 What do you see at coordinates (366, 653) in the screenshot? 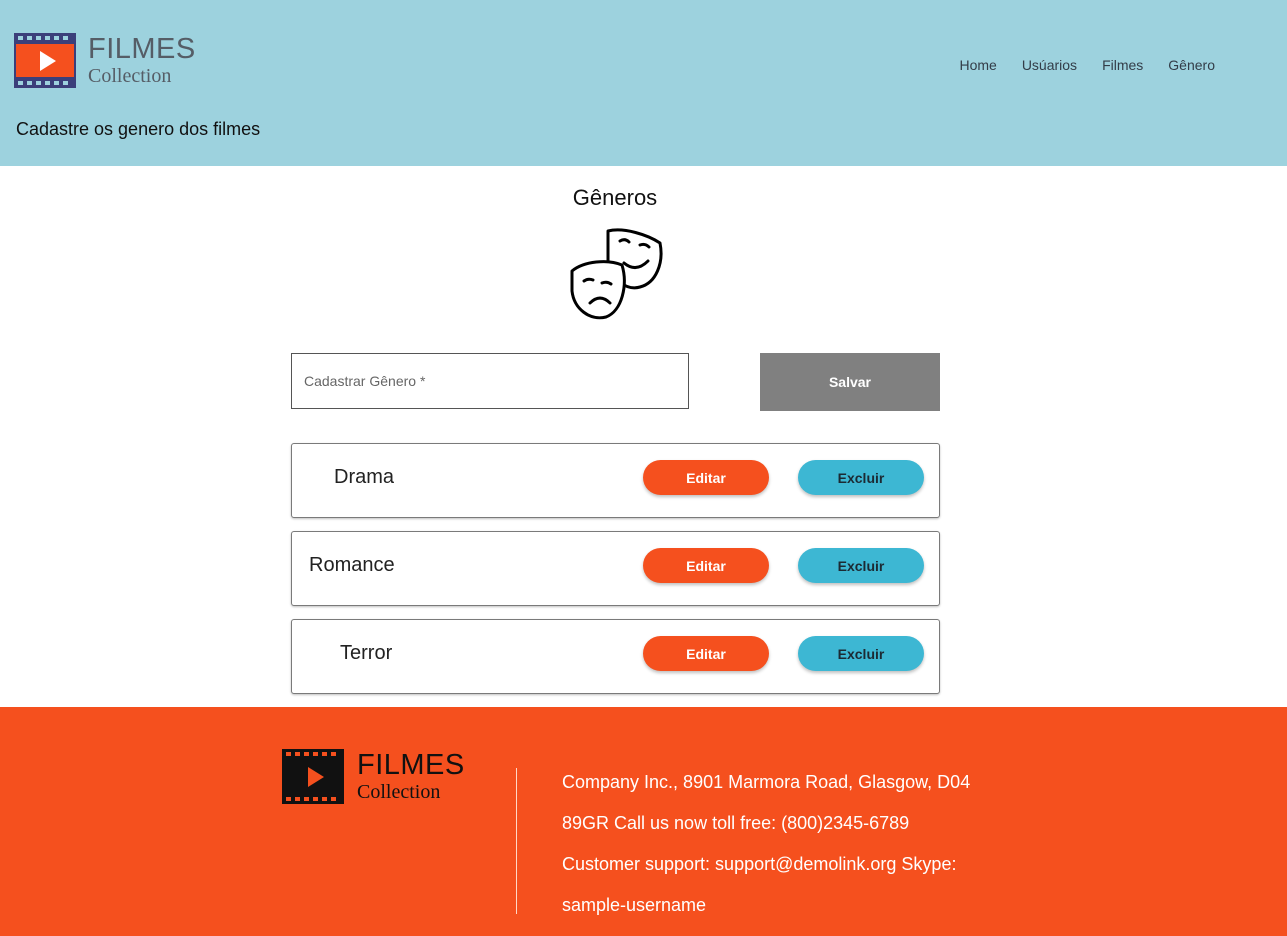
I see `genre-name: Terror` at bounding box center [366, 653].